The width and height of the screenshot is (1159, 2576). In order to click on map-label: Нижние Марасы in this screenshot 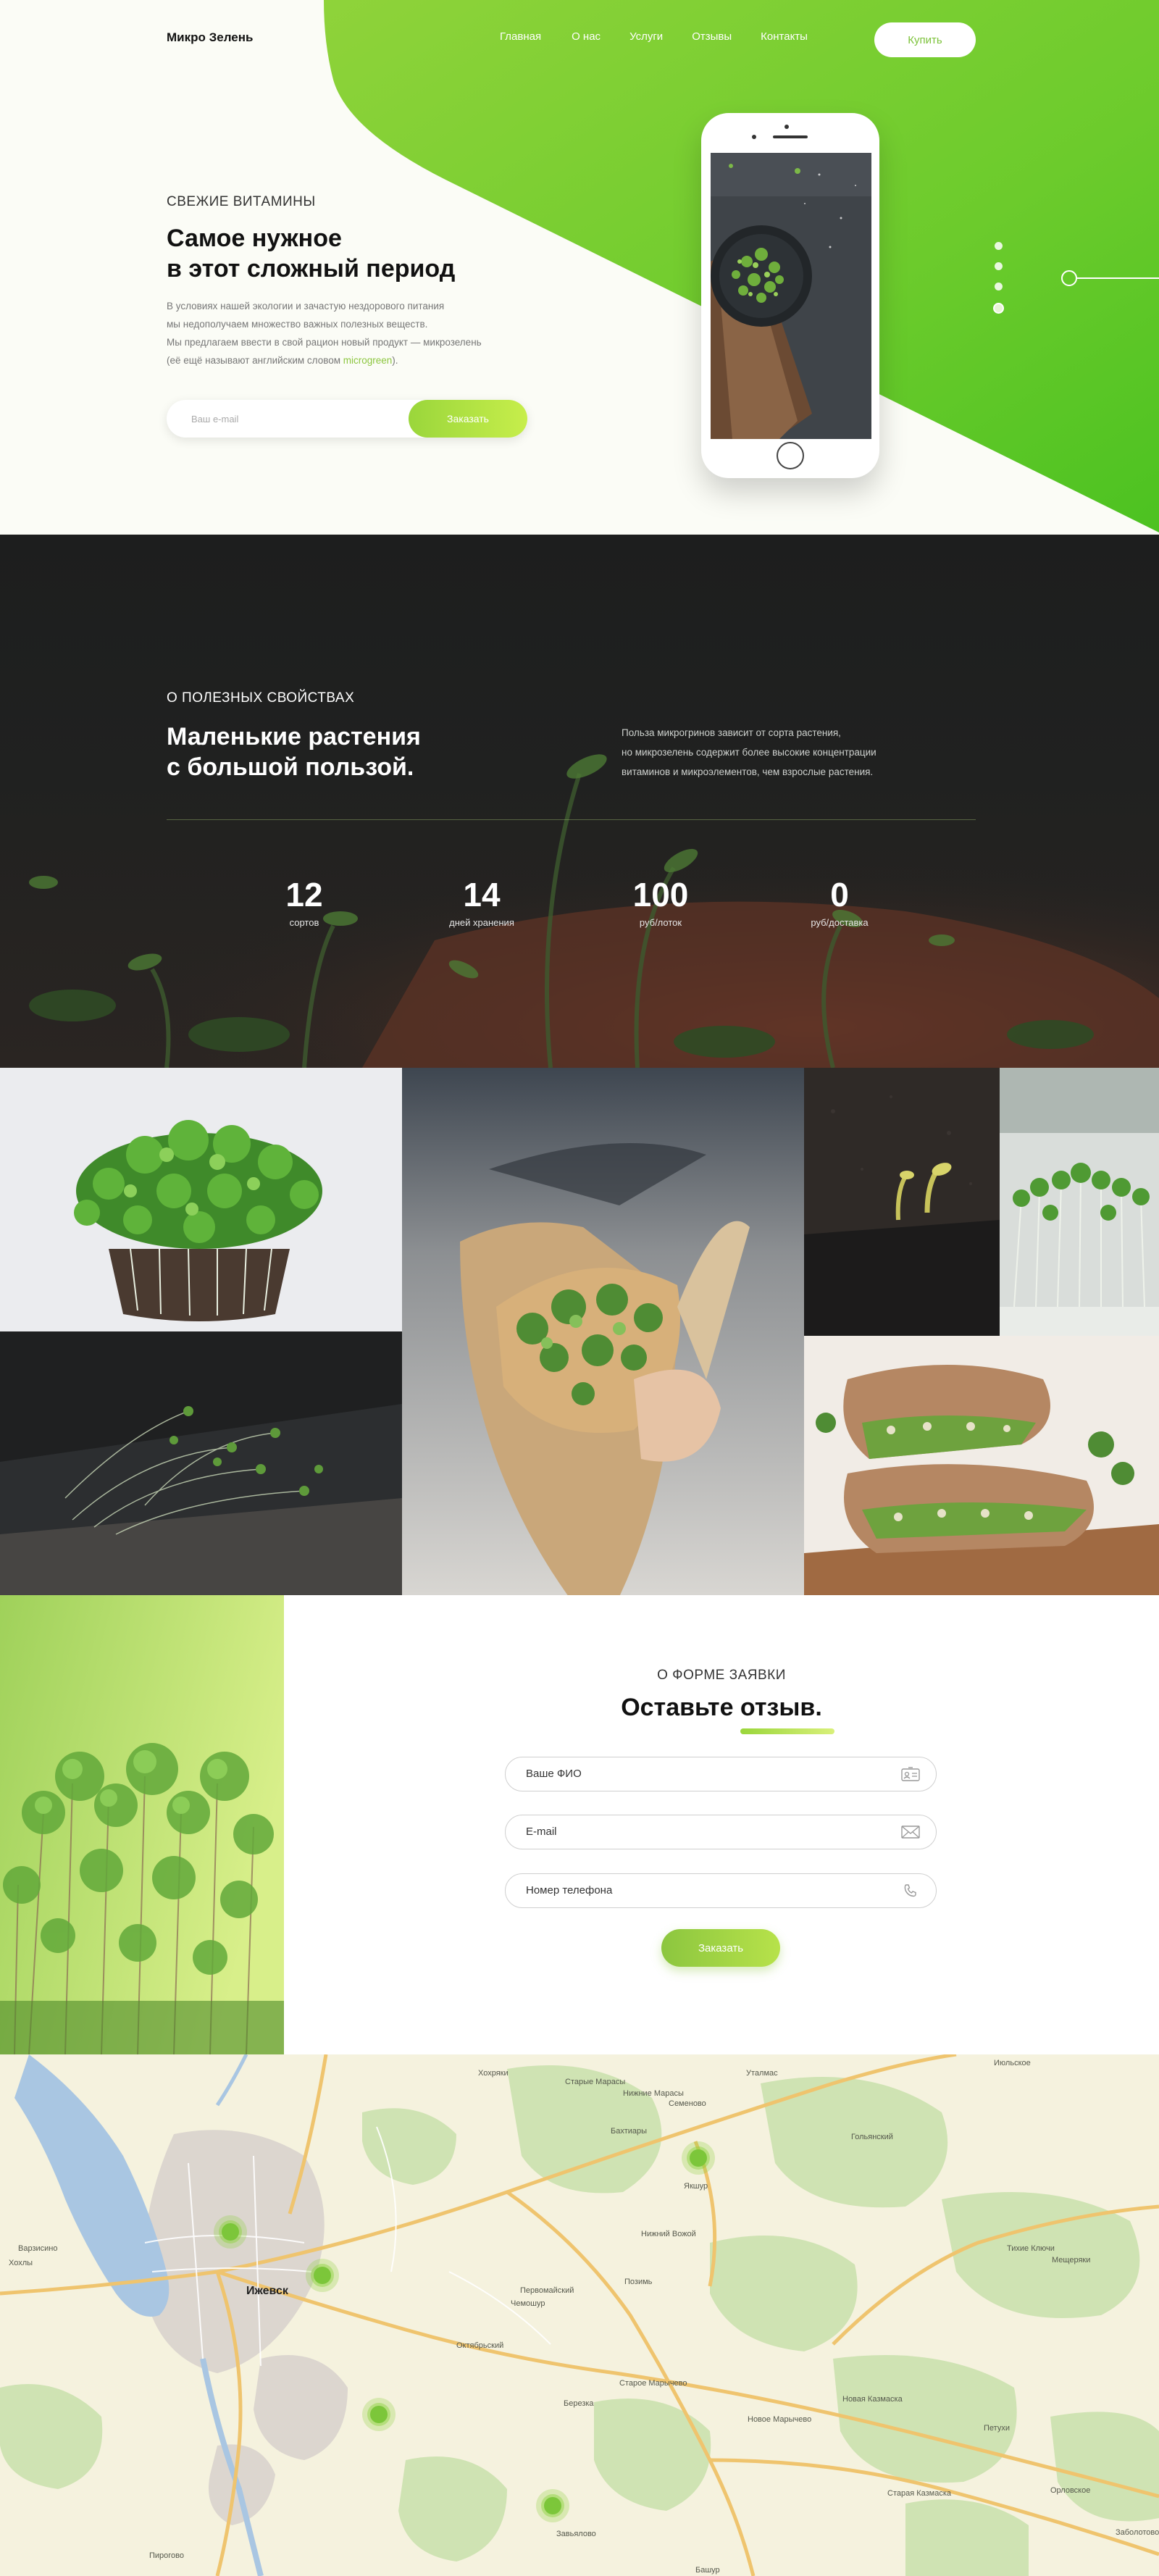, I will do `click(653, 2093)`.